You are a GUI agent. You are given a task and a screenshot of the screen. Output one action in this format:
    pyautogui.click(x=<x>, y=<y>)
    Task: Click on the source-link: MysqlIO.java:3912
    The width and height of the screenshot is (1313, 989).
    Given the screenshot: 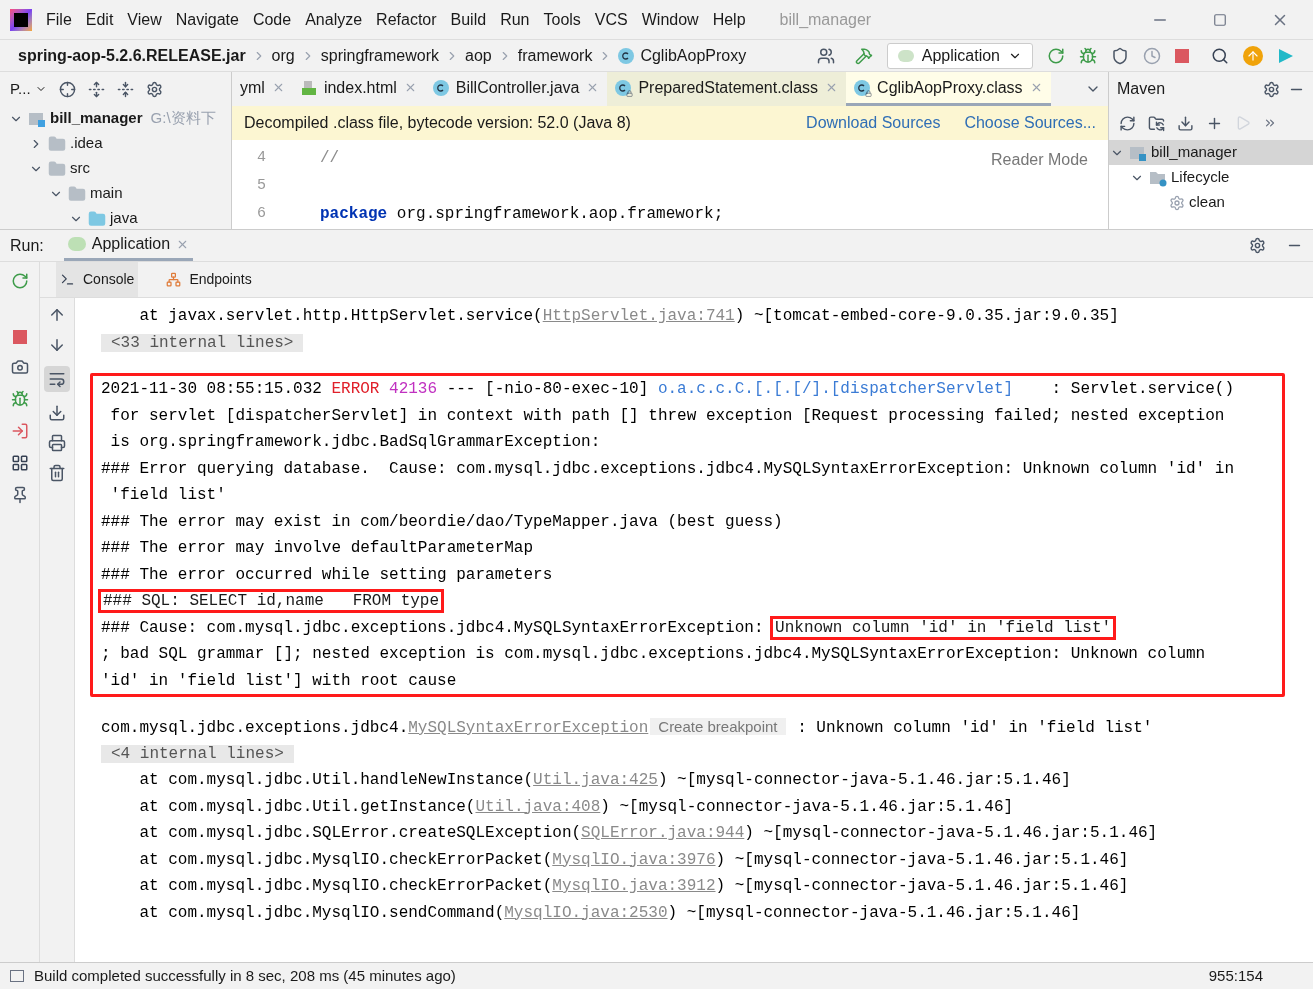 What is the action you would take?
    pyautogui.click(x=634, y=886)
    